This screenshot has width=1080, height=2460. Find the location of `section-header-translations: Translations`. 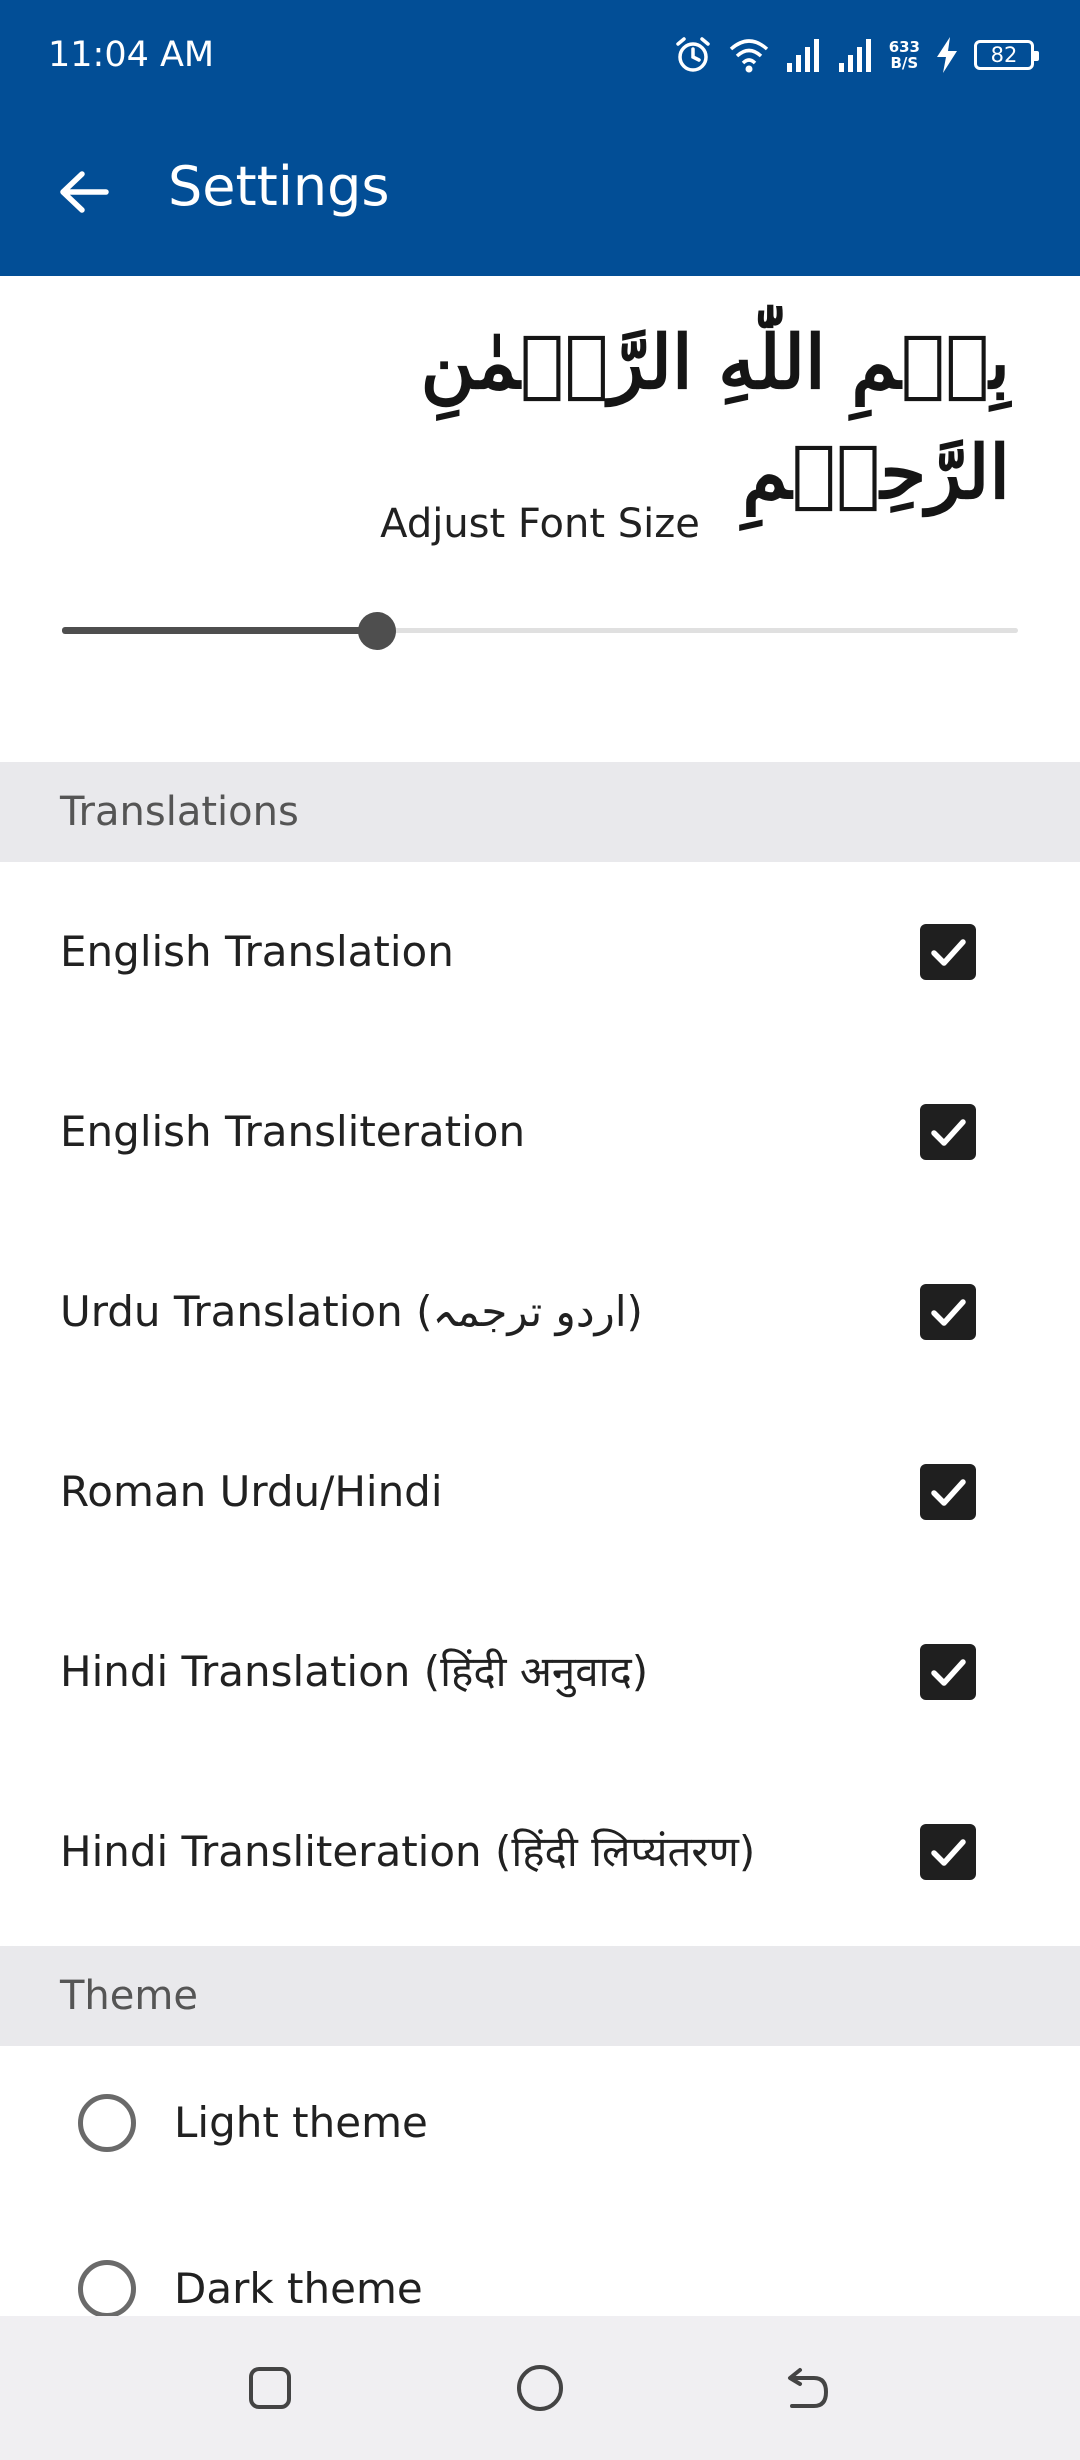

section-header-translations: Translations is located at coordinates (540, 812).